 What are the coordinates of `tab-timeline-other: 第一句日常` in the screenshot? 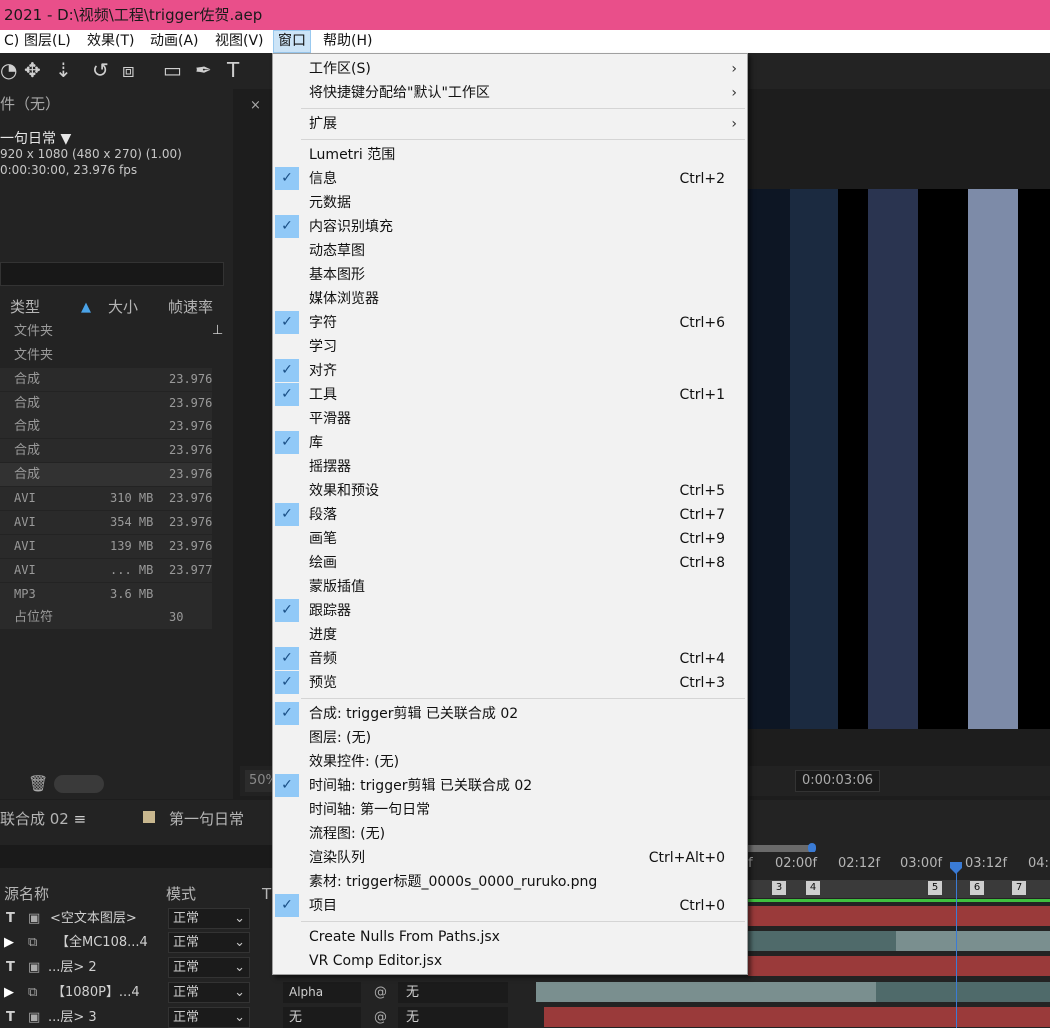 It's located at (206, 818).